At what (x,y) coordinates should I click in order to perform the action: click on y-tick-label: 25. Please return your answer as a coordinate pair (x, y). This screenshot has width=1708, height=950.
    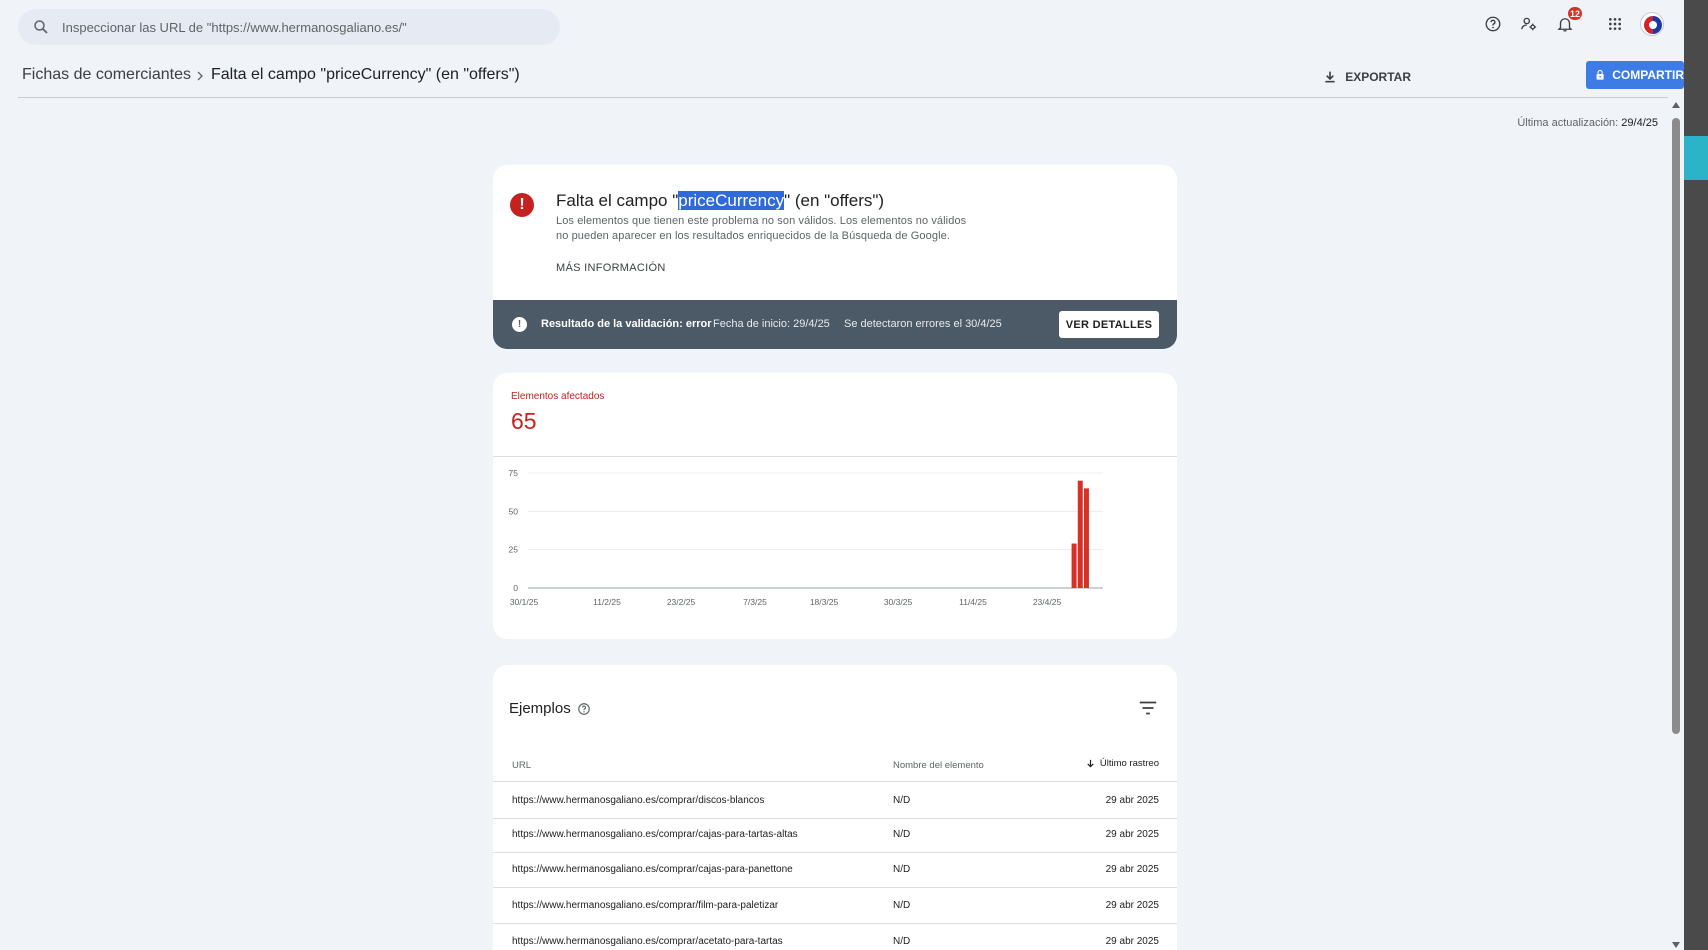
    Looking at the image, I should click on (514, 550).